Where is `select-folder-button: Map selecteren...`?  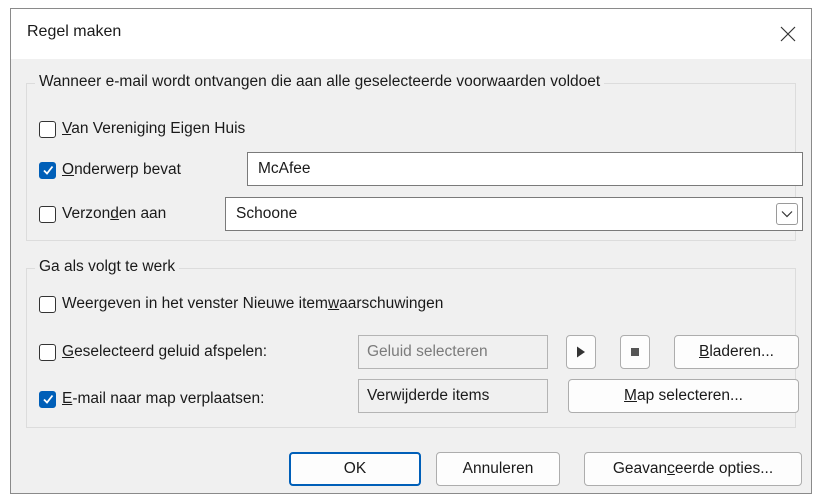
select-folder-button: Map selecteren... is located at coordinates (683, 396).